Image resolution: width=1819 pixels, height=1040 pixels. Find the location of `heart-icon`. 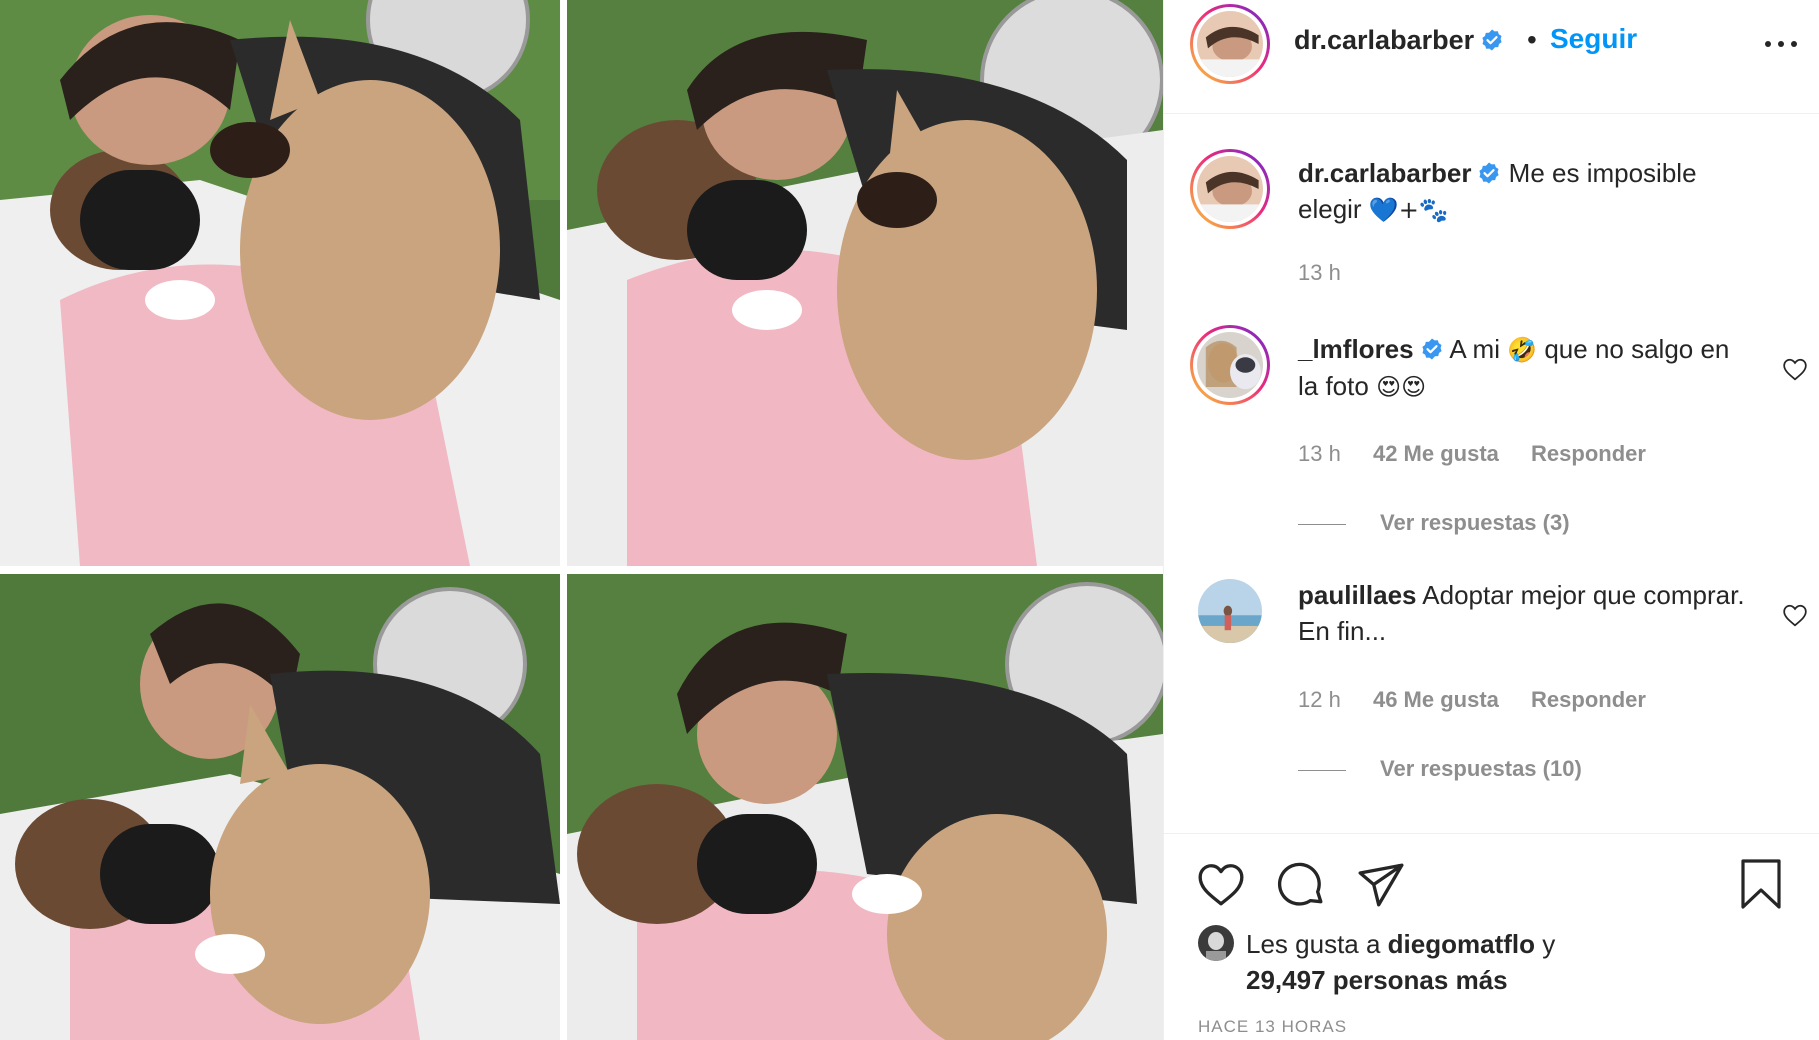

heart-icon is located at coordinates (1221, 887).